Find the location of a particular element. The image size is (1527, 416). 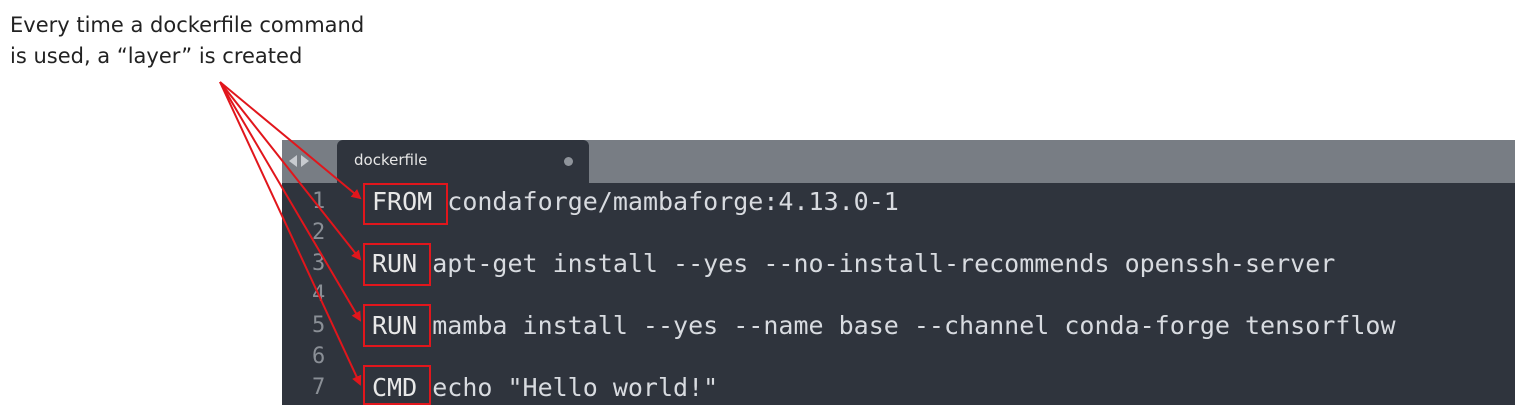

arrow-to-from is located at coordinates (290, 140).